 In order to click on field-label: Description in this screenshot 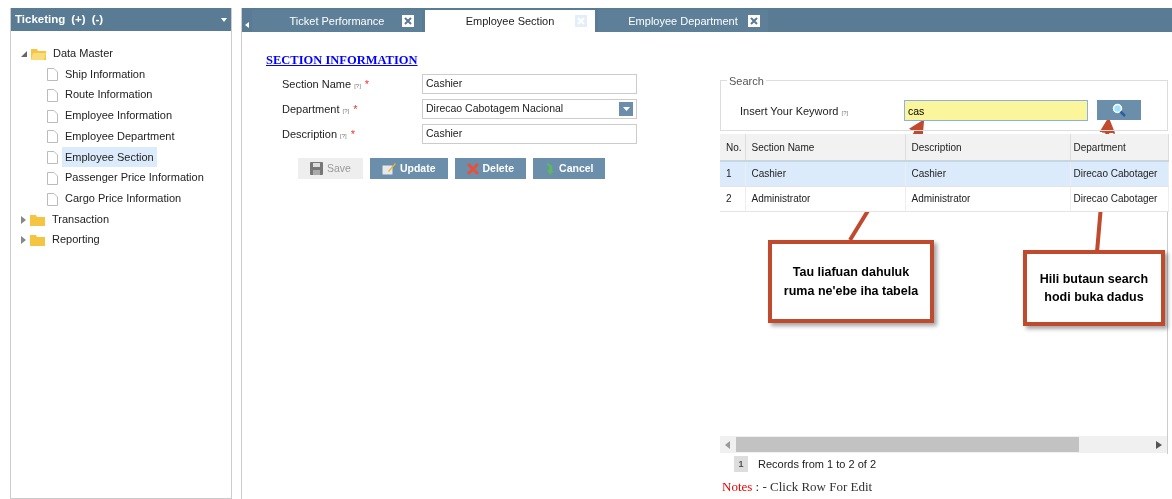, I will do `click(310, 133)`.